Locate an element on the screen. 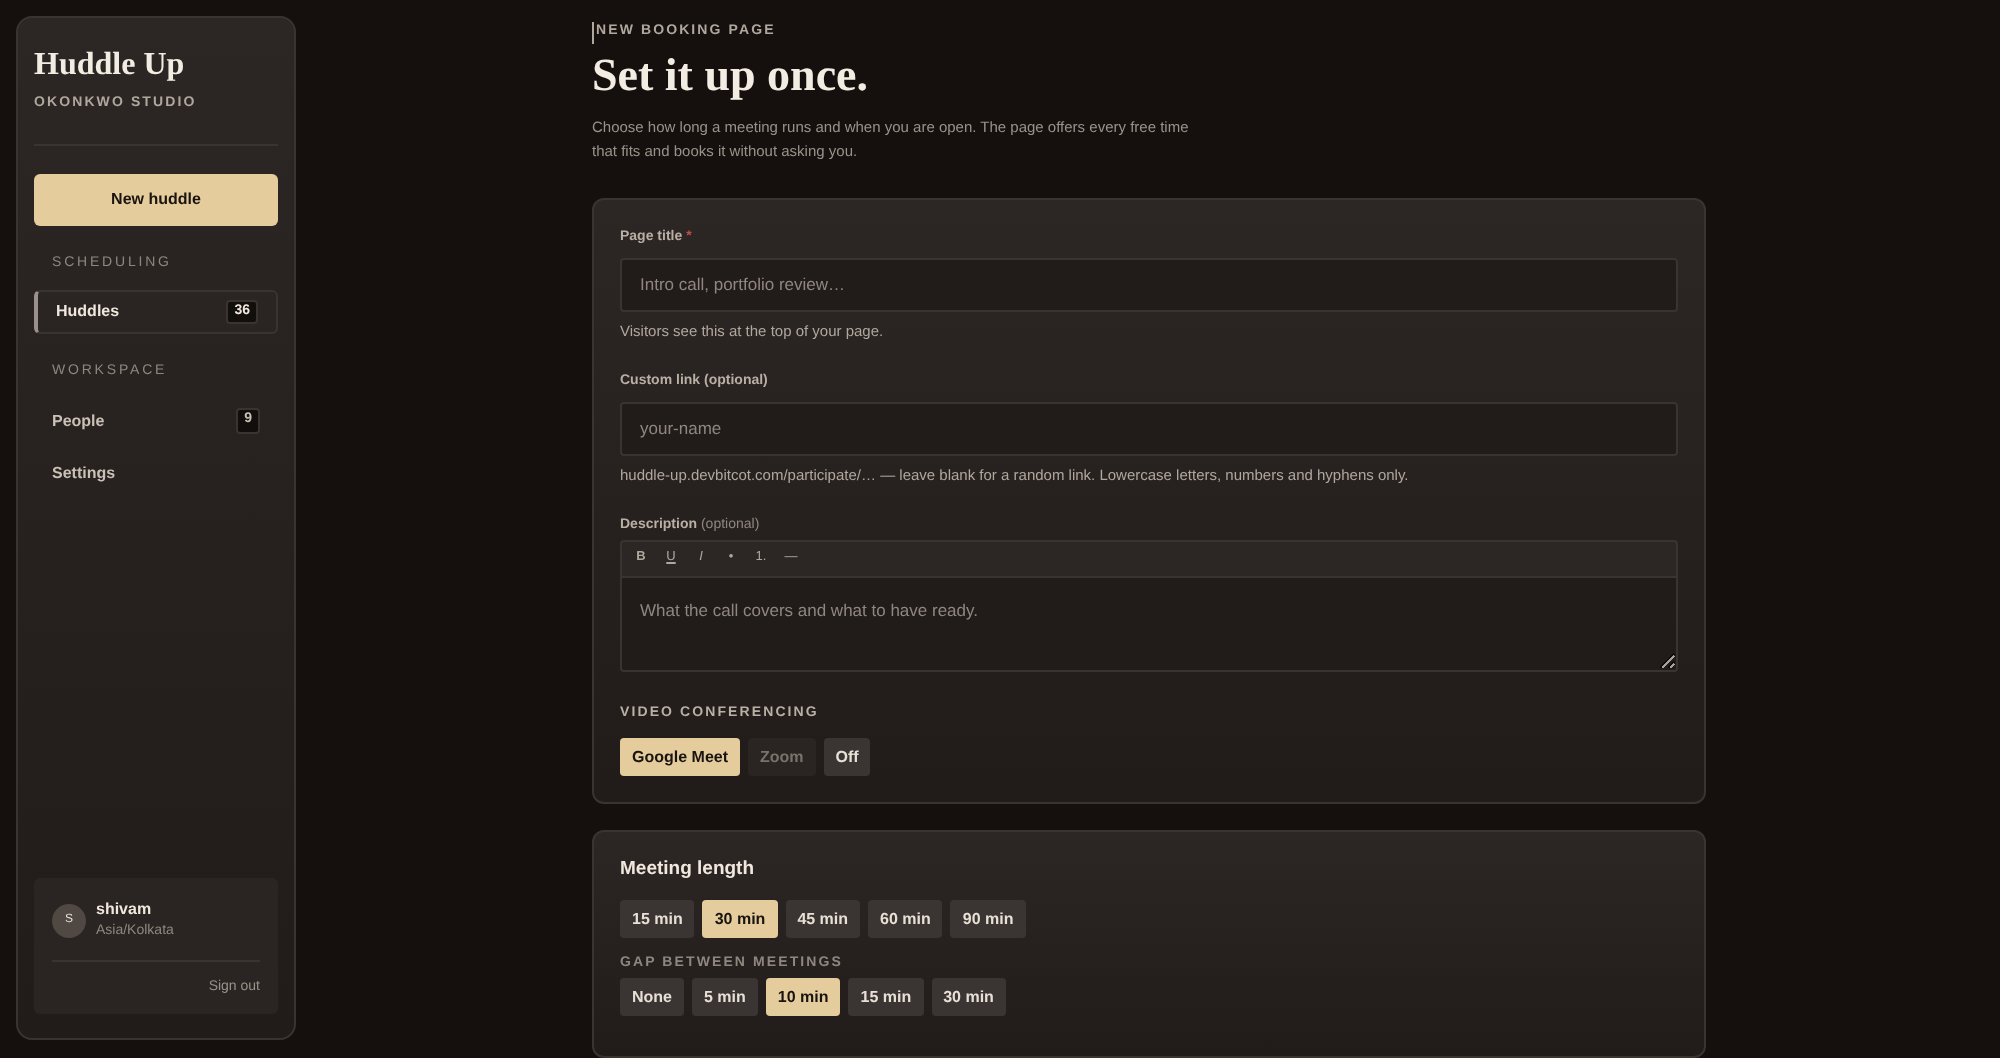 This screenshot has width=2000, height=1058. user-name: shivam is located at coordinates (125, 910).